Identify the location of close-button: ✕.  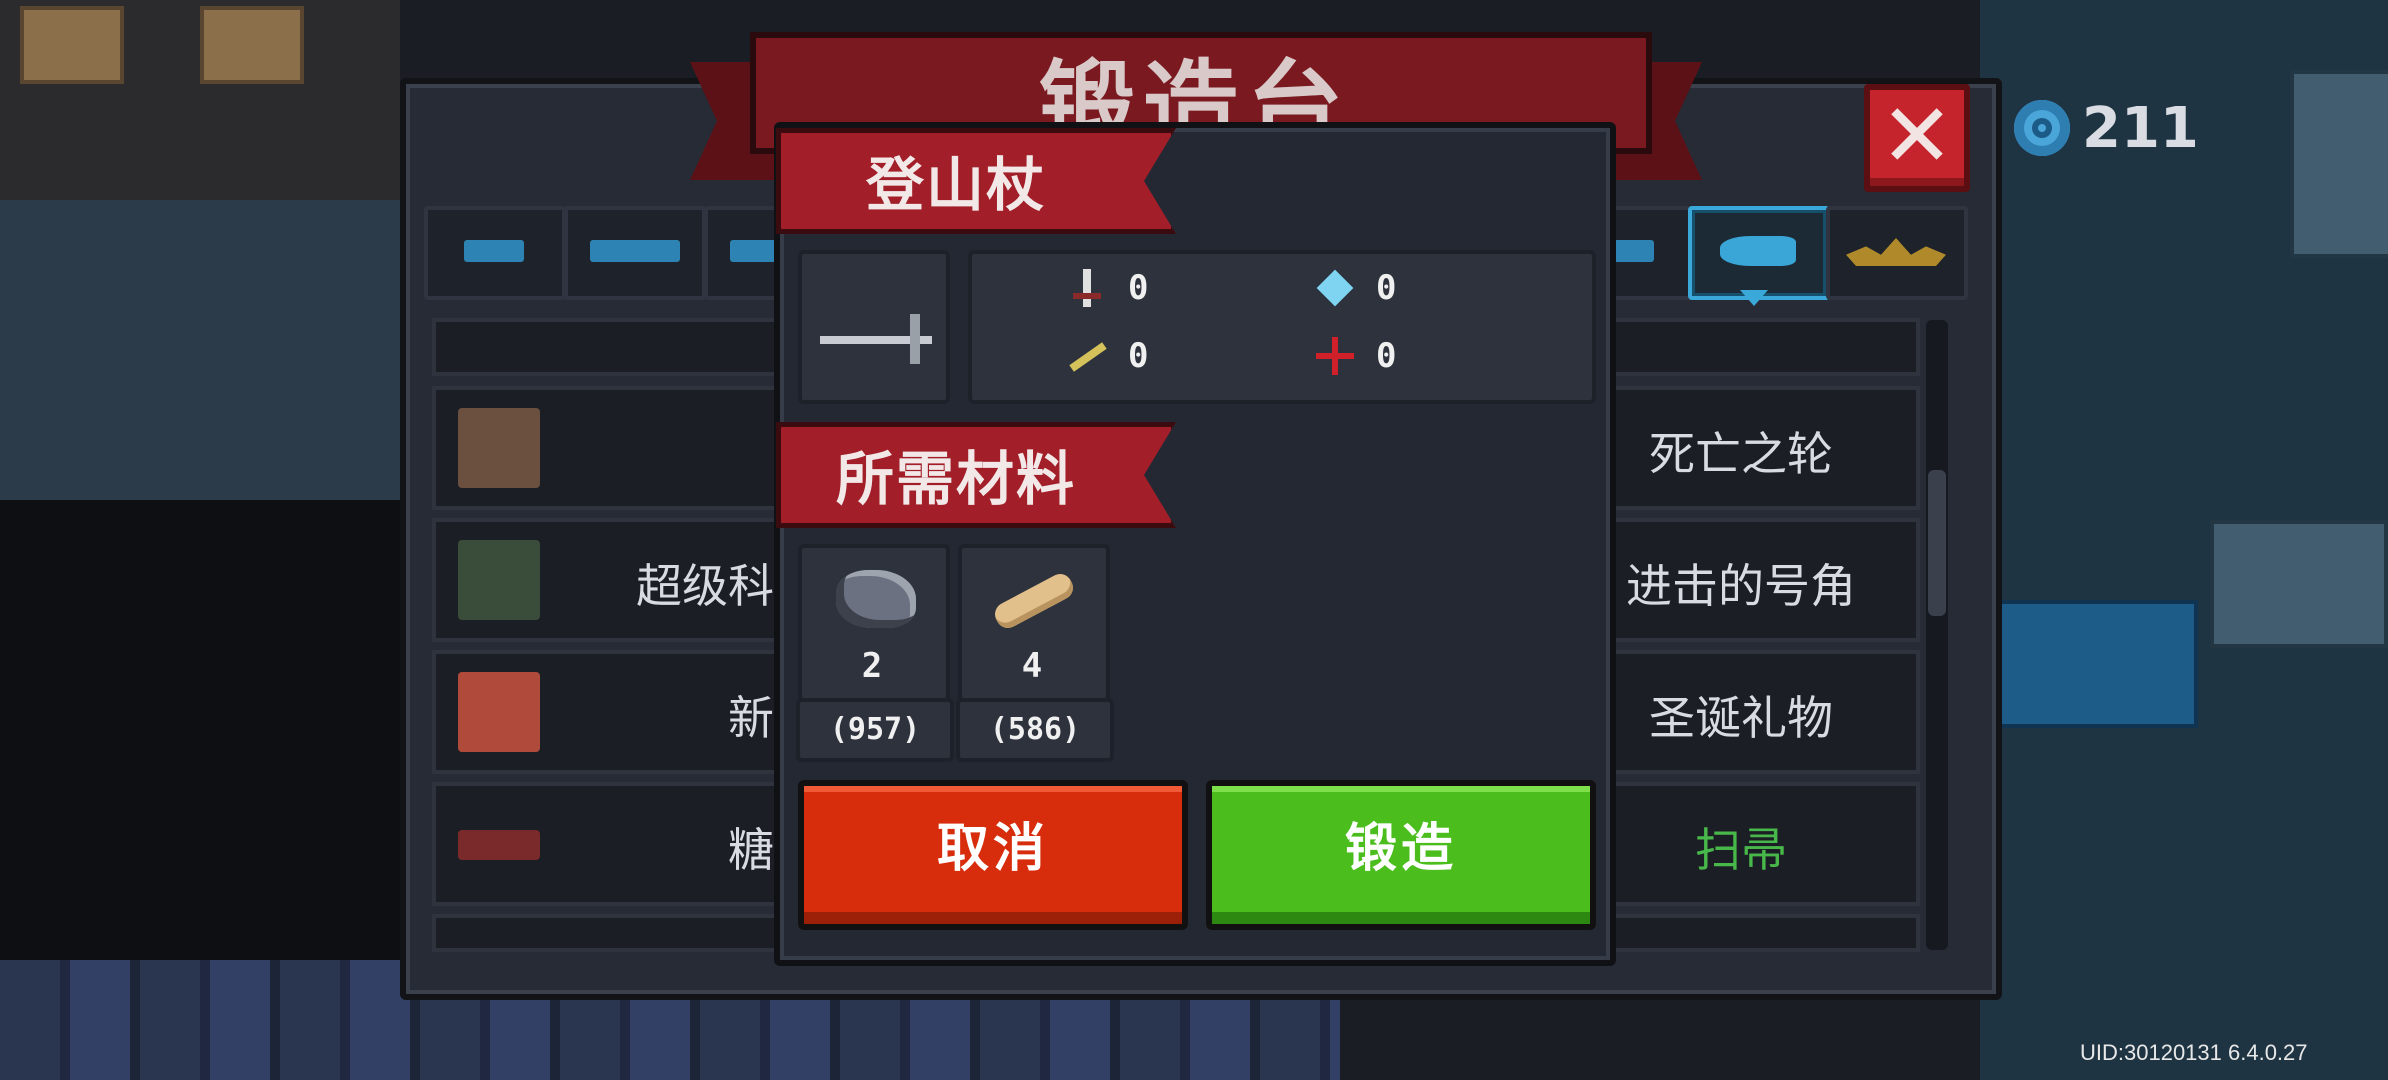
(1917, 138).